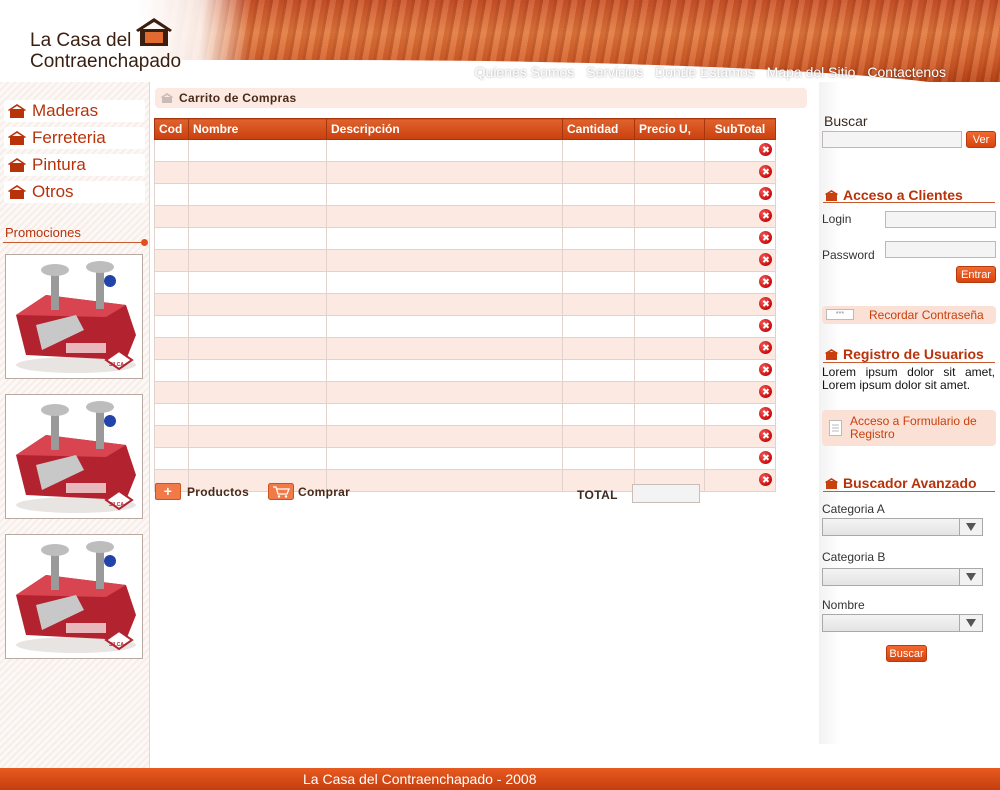  I want to click on advanced-search-button: Buscar, so click(906, 653).